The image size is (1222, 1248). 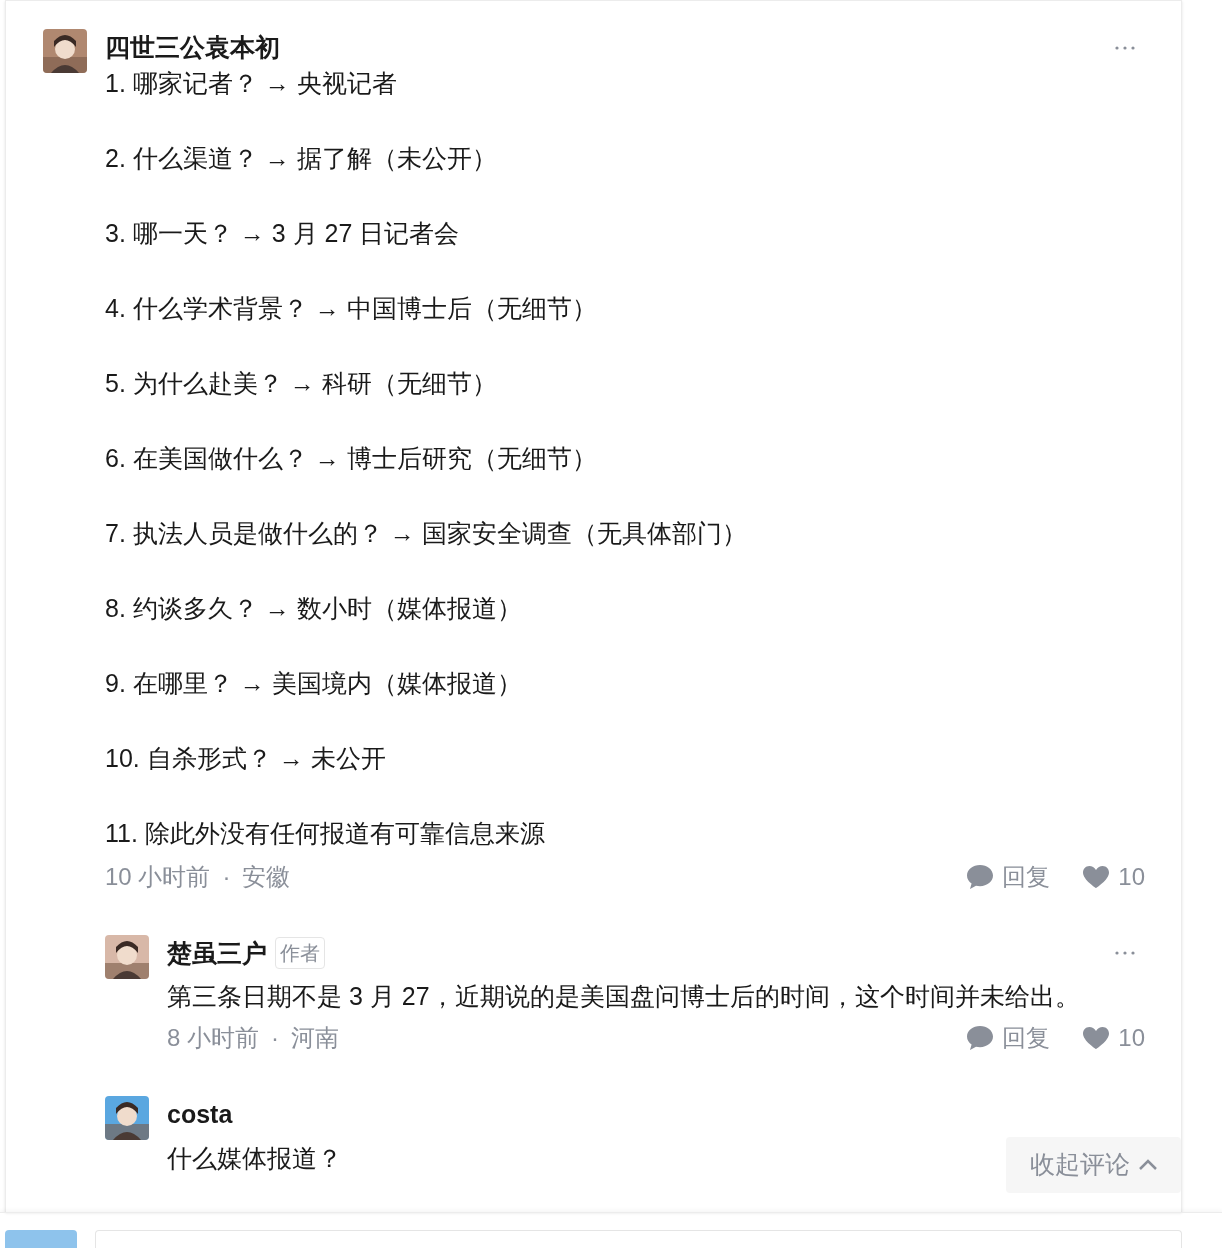 I want to click on comment-text: 7. 执法人员是做什么的？ → 国家安全调查（无具体部门）, so click(x=426, y=533).